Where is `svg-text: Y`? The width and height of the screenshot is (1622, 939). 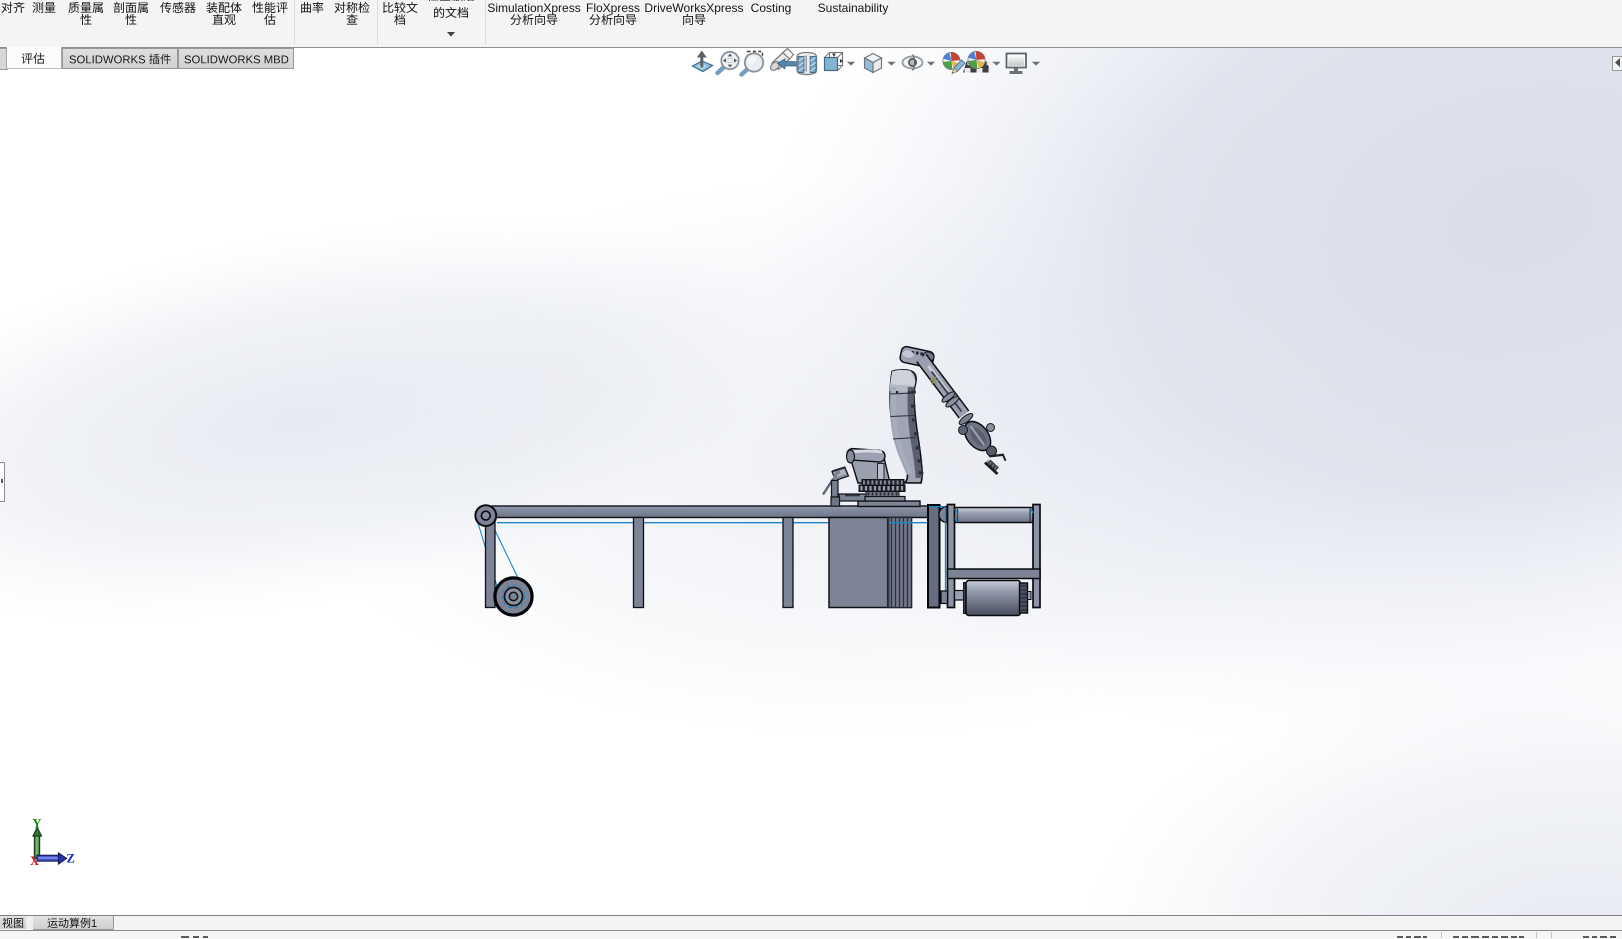
svg-text: Y is located at coordinates (37, 824).